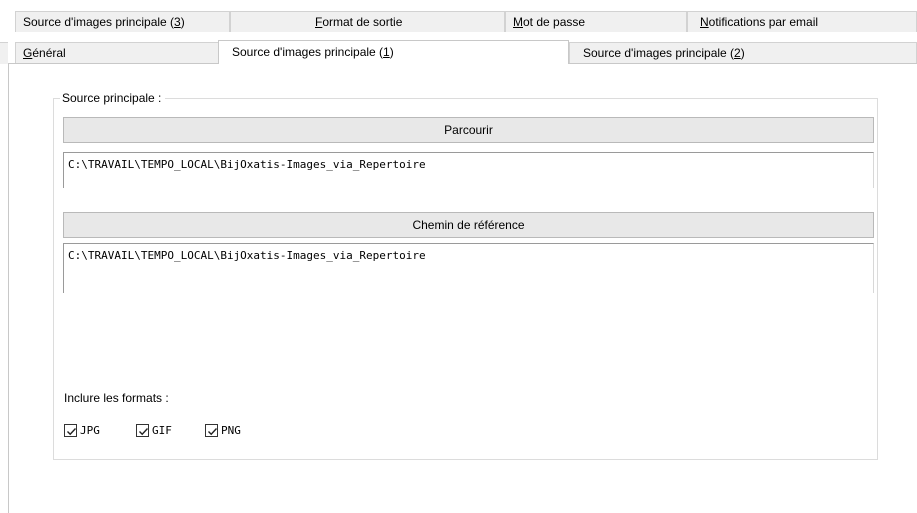 Image resolution: width=917 pixels, height=513 pixels. What do you see at coordinates (8, 288) in the screenshot?
I see `panel-border-left` at bounding box center [8, 288].